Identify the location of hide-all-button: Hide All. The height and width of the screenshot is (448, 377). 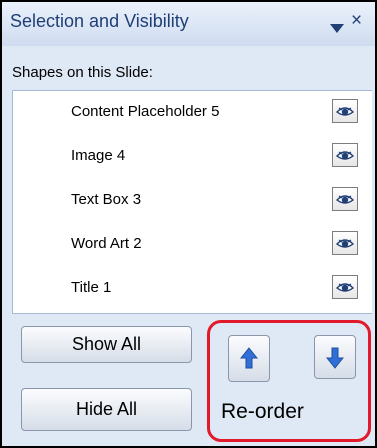
(106, 409).